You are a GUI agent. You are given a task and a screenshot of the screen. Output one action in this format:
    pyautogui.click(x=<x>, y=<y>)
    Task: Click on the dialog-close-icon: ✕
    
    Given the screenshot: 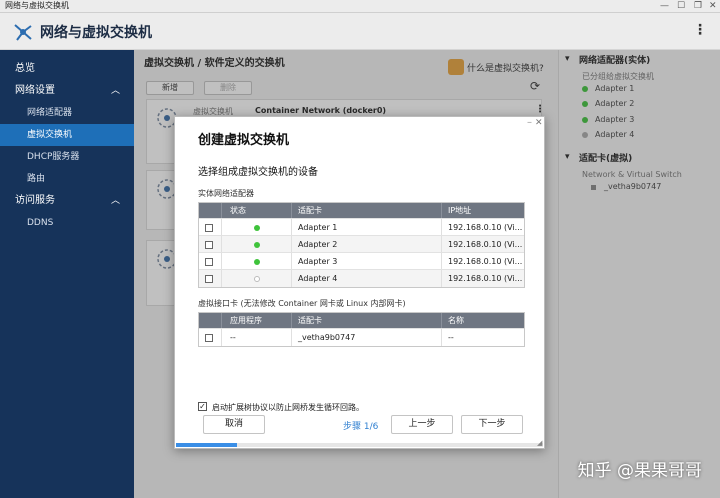 What is the action you would take?
    pyautogui.click(x=539, y=123)
    